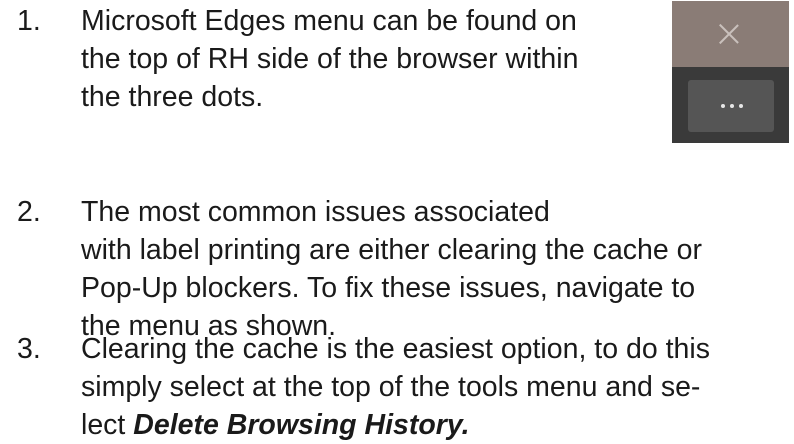  Describe the element at coordinates (730, 72) in the screenshot. I see `edge-browser-buttons-screenshot` at that location.